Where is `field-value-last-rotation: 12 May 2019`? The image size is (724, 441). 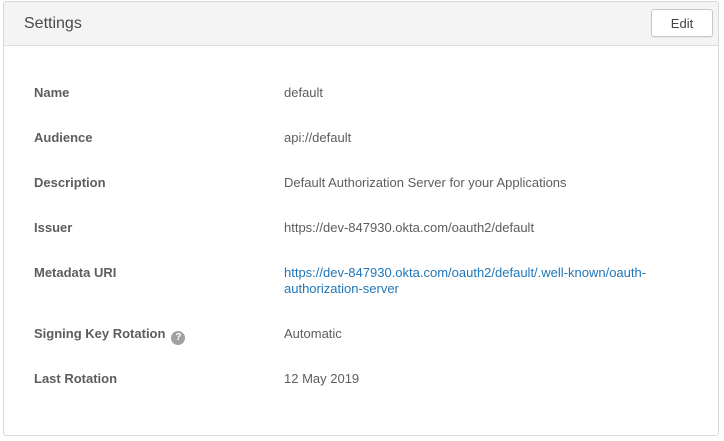
field-value-last-rotation: 12 May 2019 is located at coordinates (322, 378).